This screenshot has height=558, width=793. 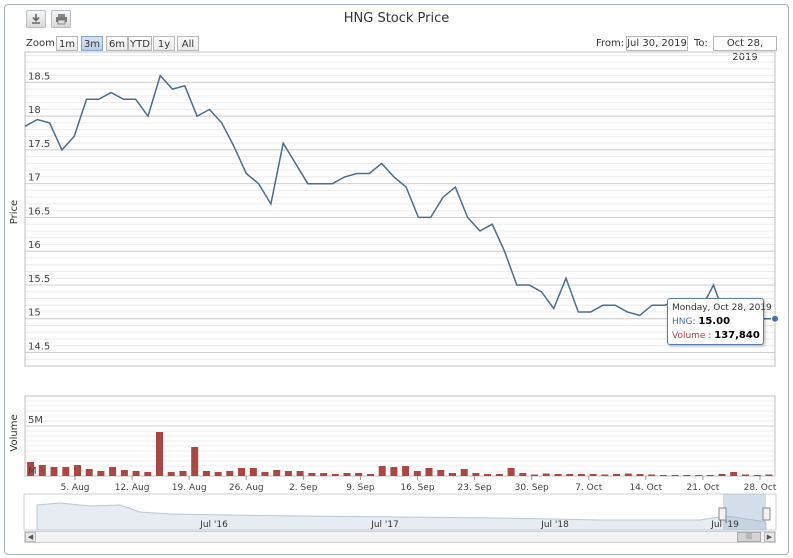 What do you see at coordinates (39, 76) in the screenshot?
I see `price-tick-label: 18.5` at bounding box center [39, 76].